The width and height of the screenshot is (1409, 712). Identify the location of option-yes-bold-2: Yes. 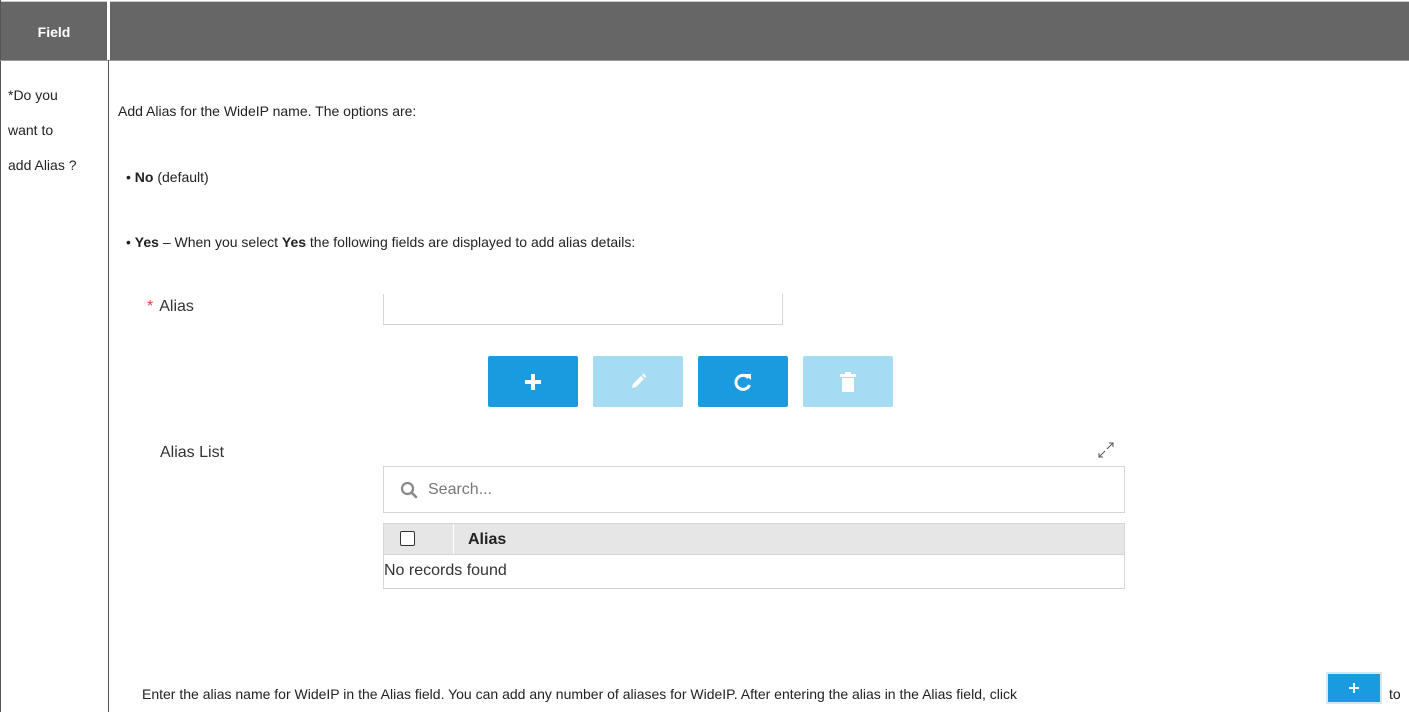
(294, 242).